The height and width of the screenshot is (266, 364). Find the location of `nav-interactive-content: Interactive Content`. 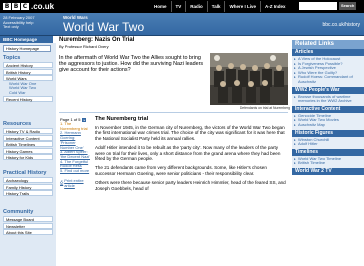

nav-interactive-content: Interactive Content is located at coordinates (28, 137).